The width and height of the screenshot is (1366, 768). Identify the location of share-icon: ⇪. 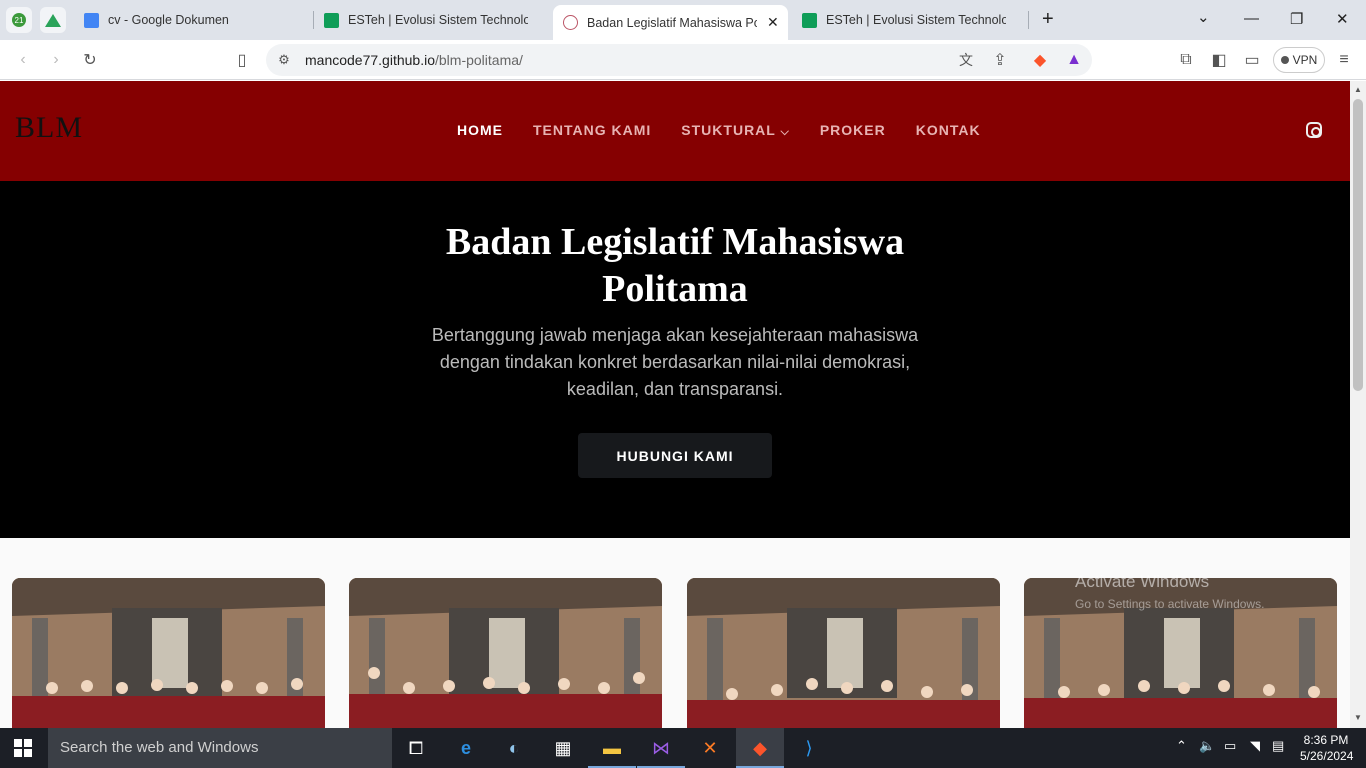
(1000, 60).